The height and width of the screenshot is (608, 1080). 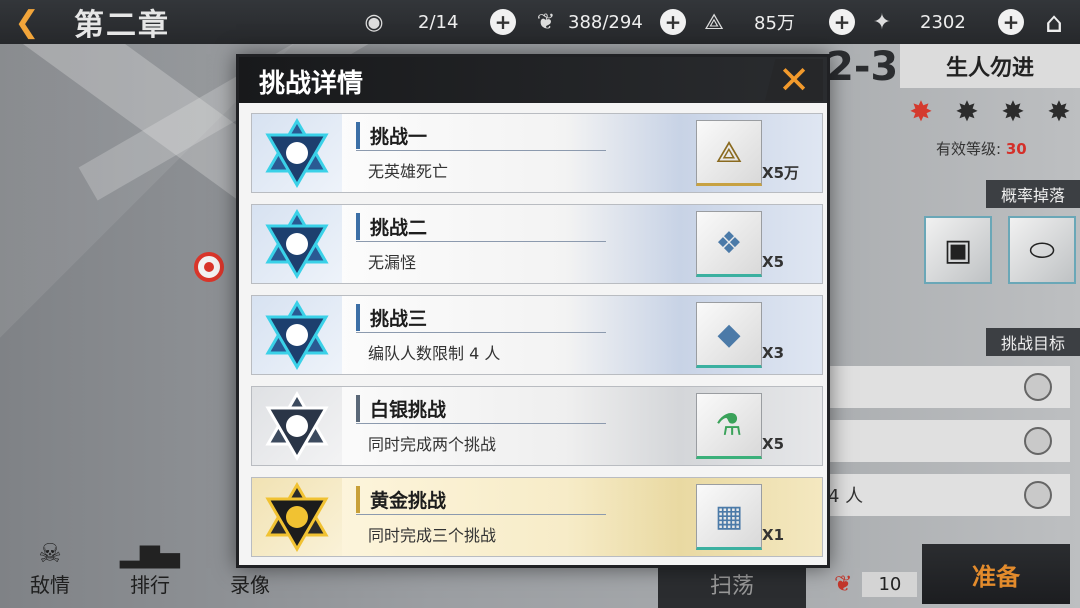 What do you see at coordinates (862, 67) in the screenshot?
I see `stage-code: 2-3` at bounding box center [862, 67].